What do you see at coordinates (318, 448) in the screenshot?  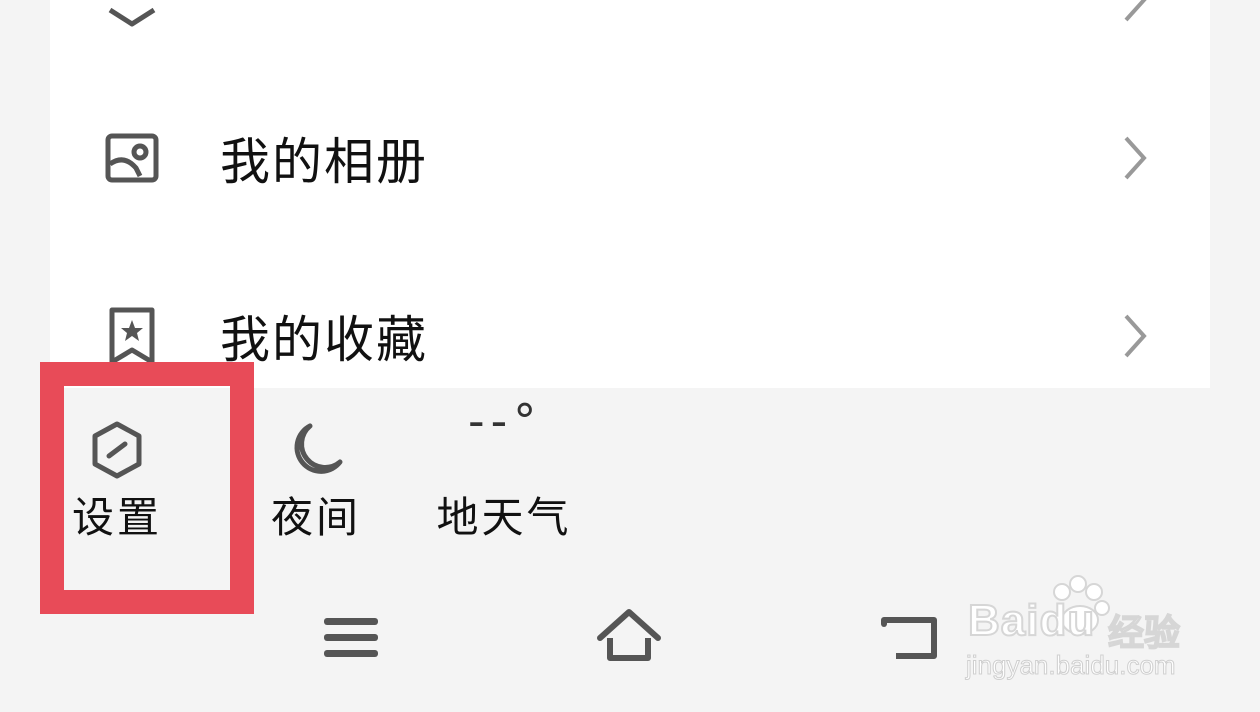 I see `moon-icon` at bounding box center [318, 448].